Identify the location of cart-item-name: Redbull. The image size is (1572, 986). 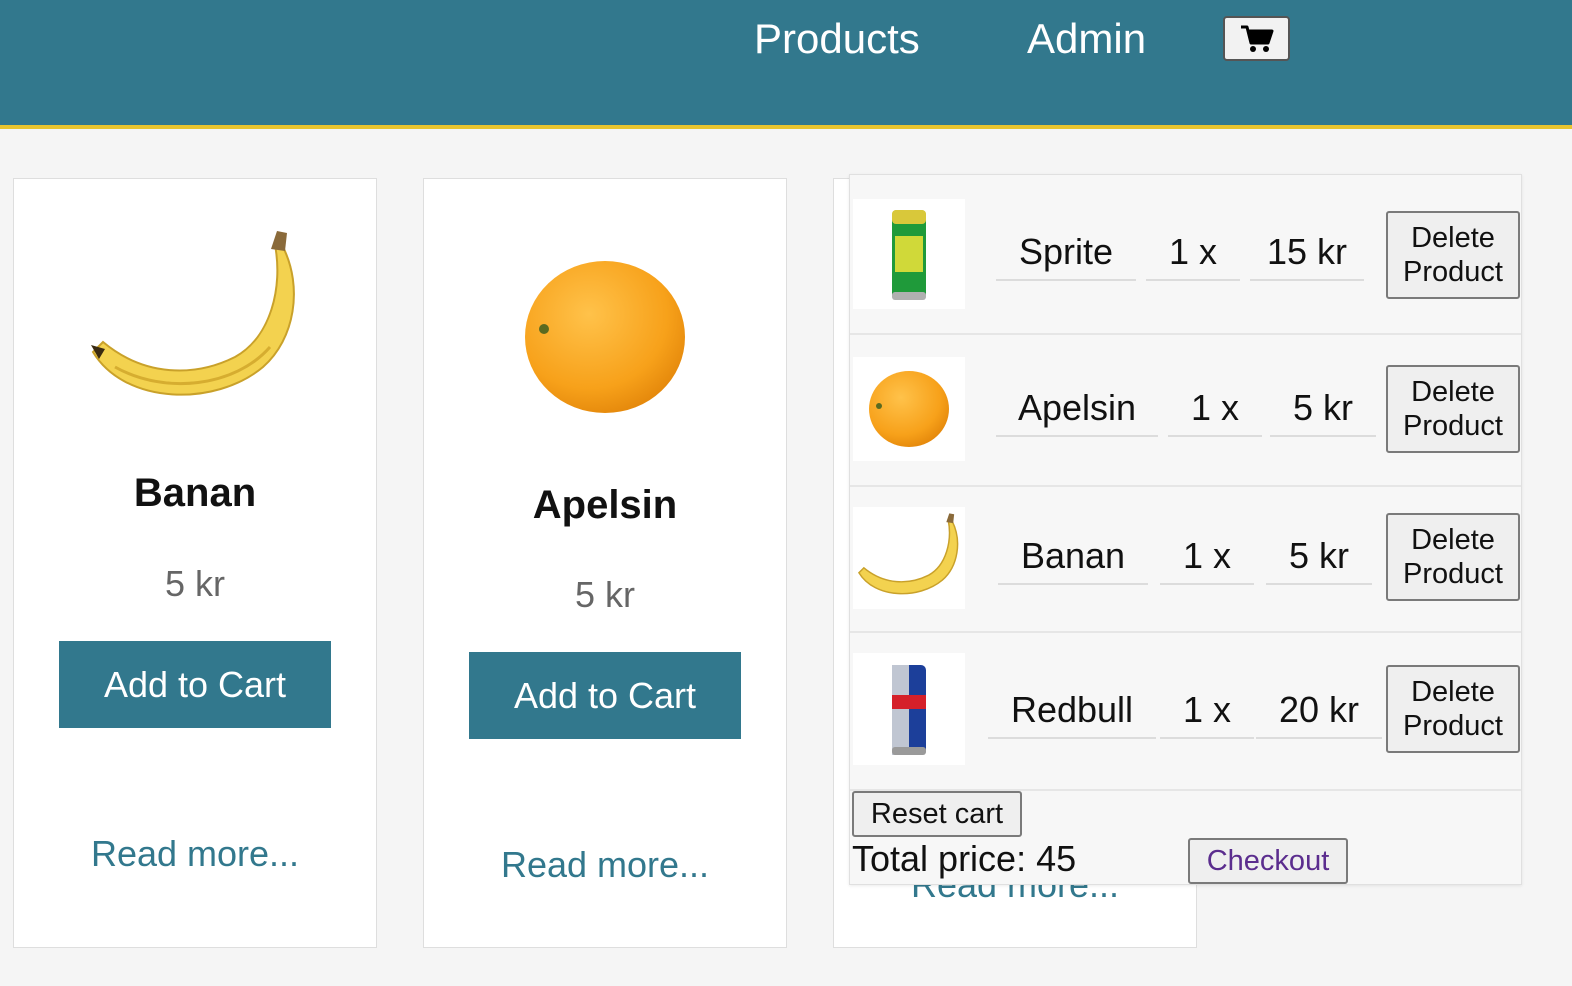
(1072, 714).